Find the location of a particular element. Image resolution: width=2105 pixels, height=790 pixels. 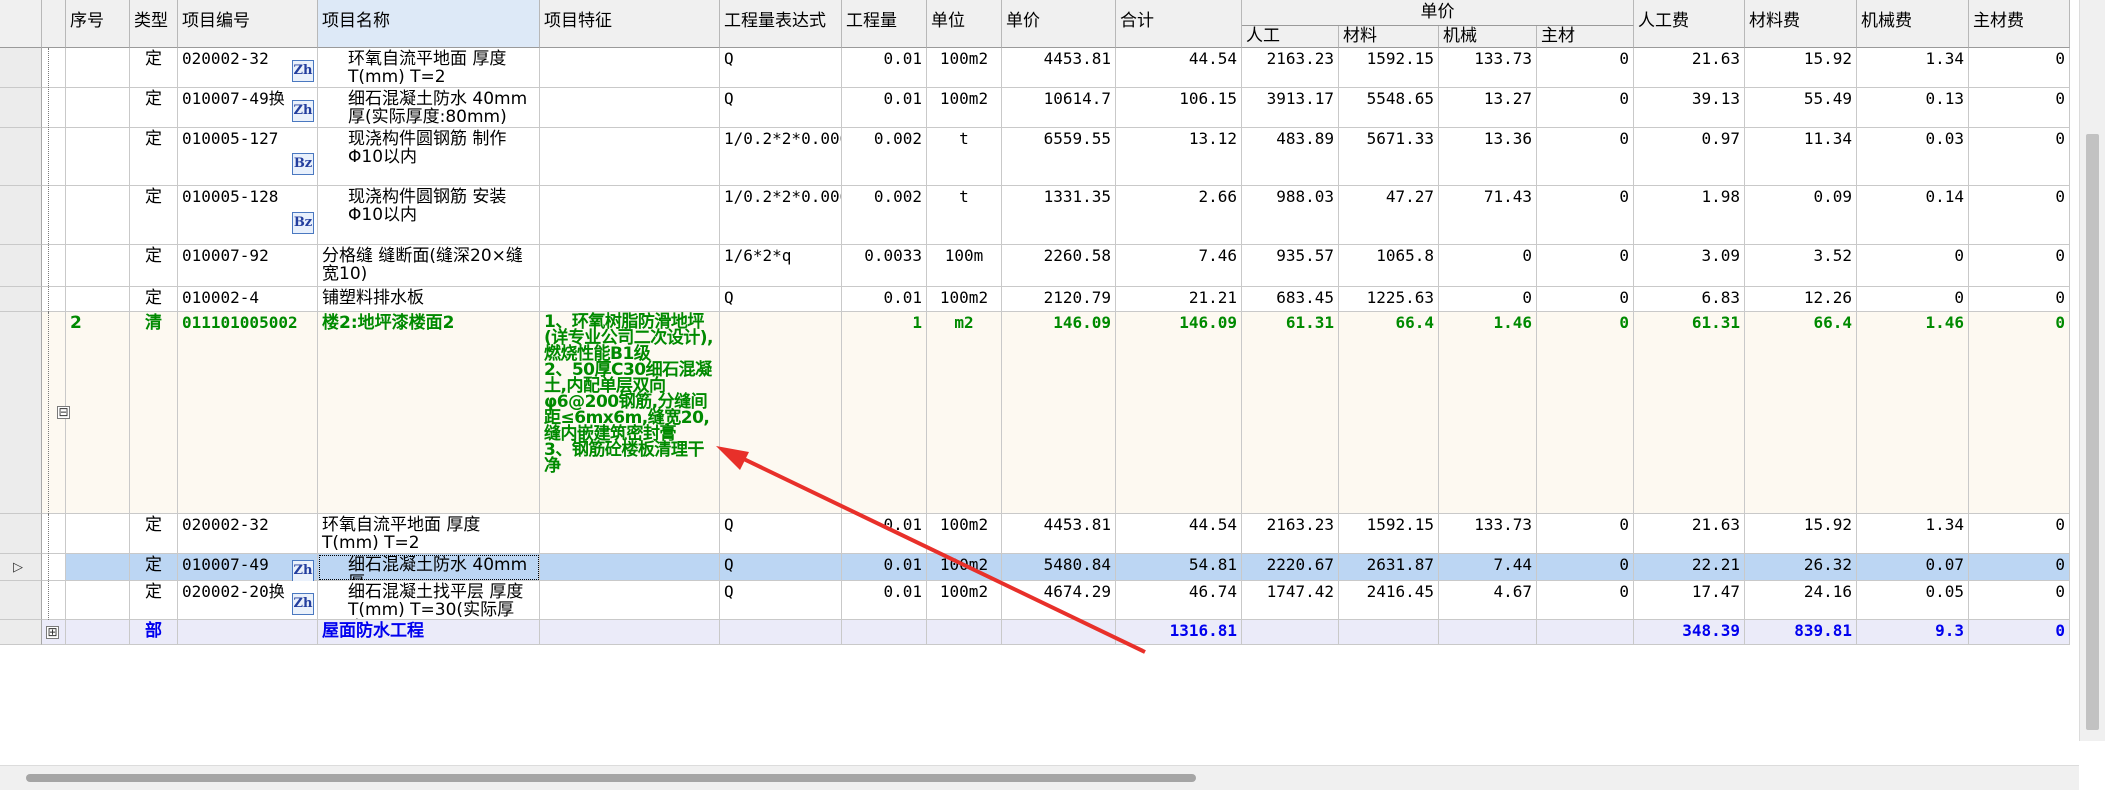

cell-material: 2416.45 is located at coordinates (1389, 600).